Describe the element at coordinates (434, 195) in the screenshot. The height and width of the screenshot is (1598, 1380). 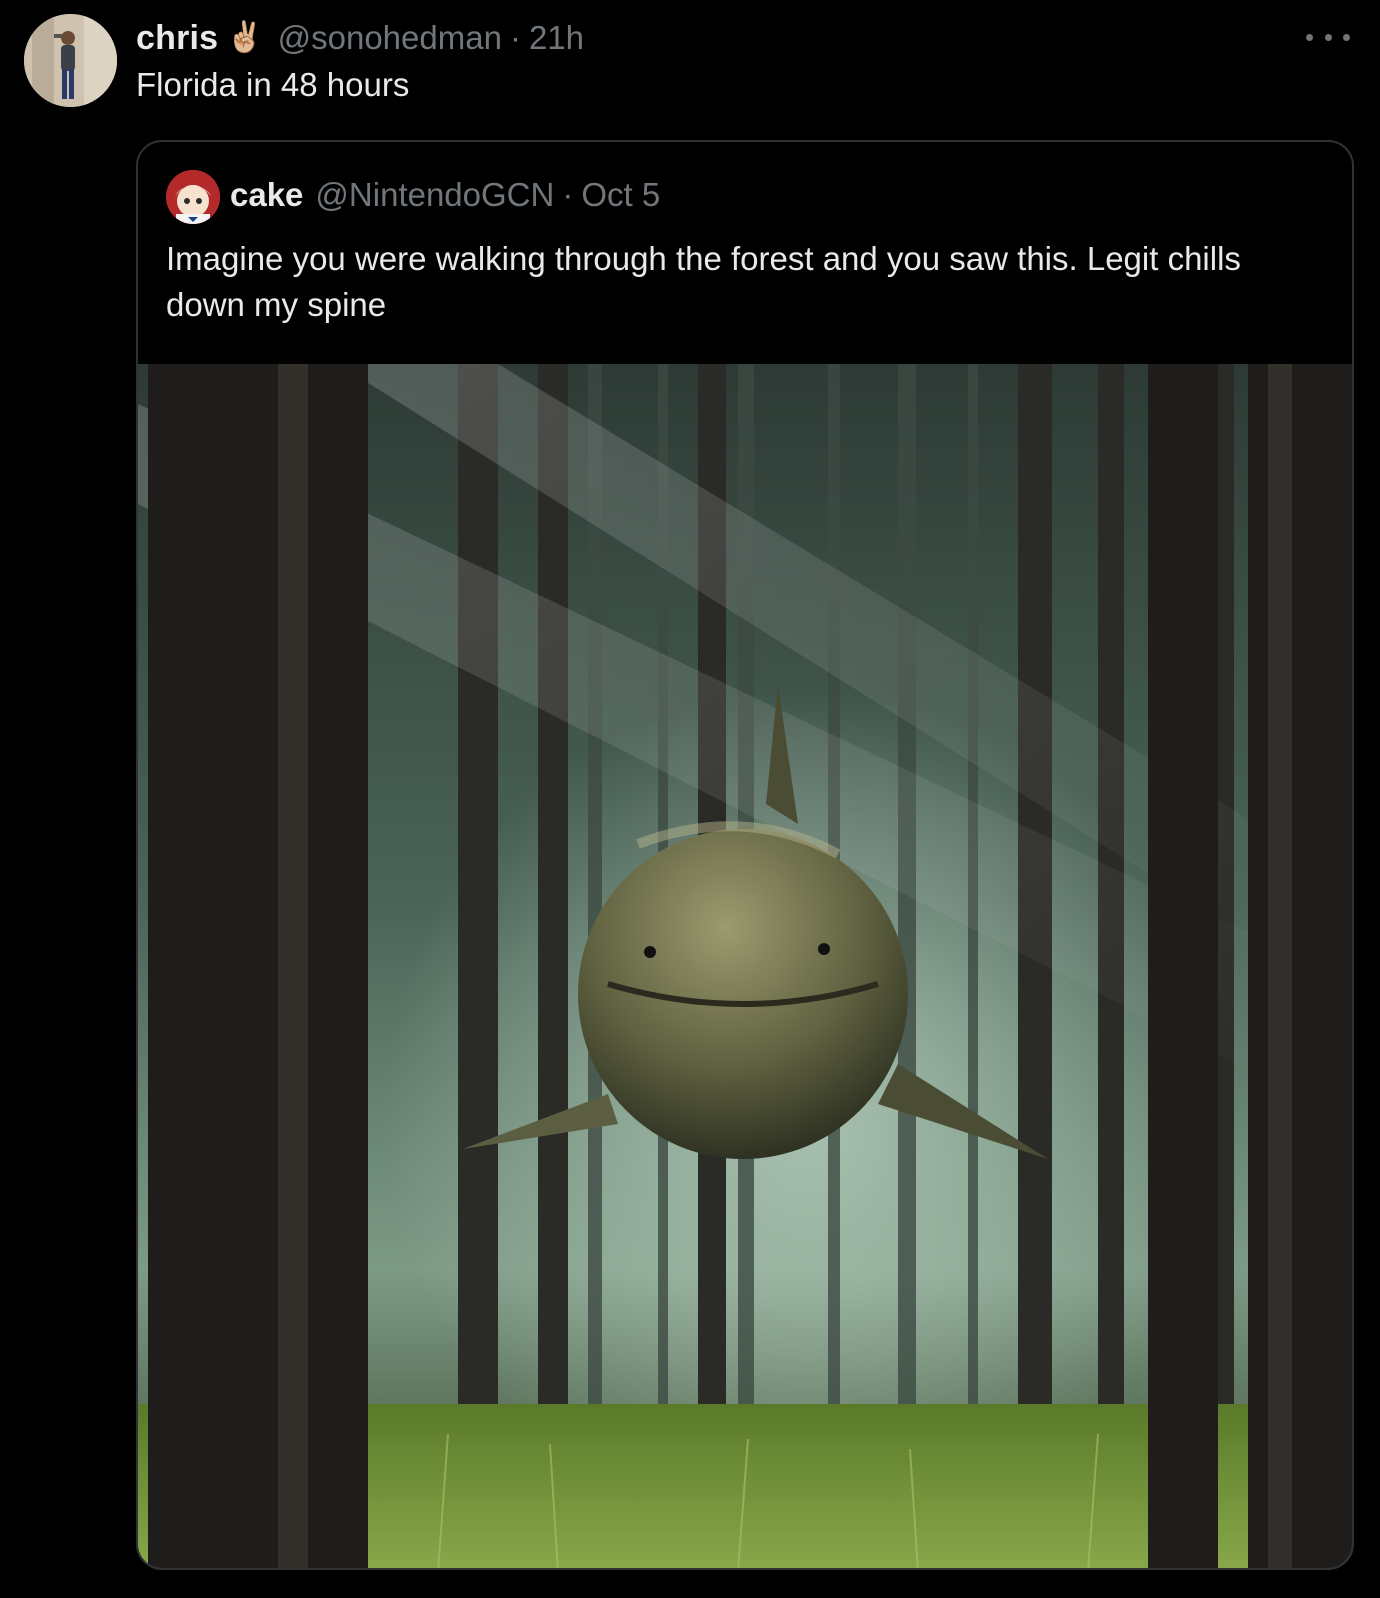
I see `quoted-user-handle: @NintendoGCN` at that location.